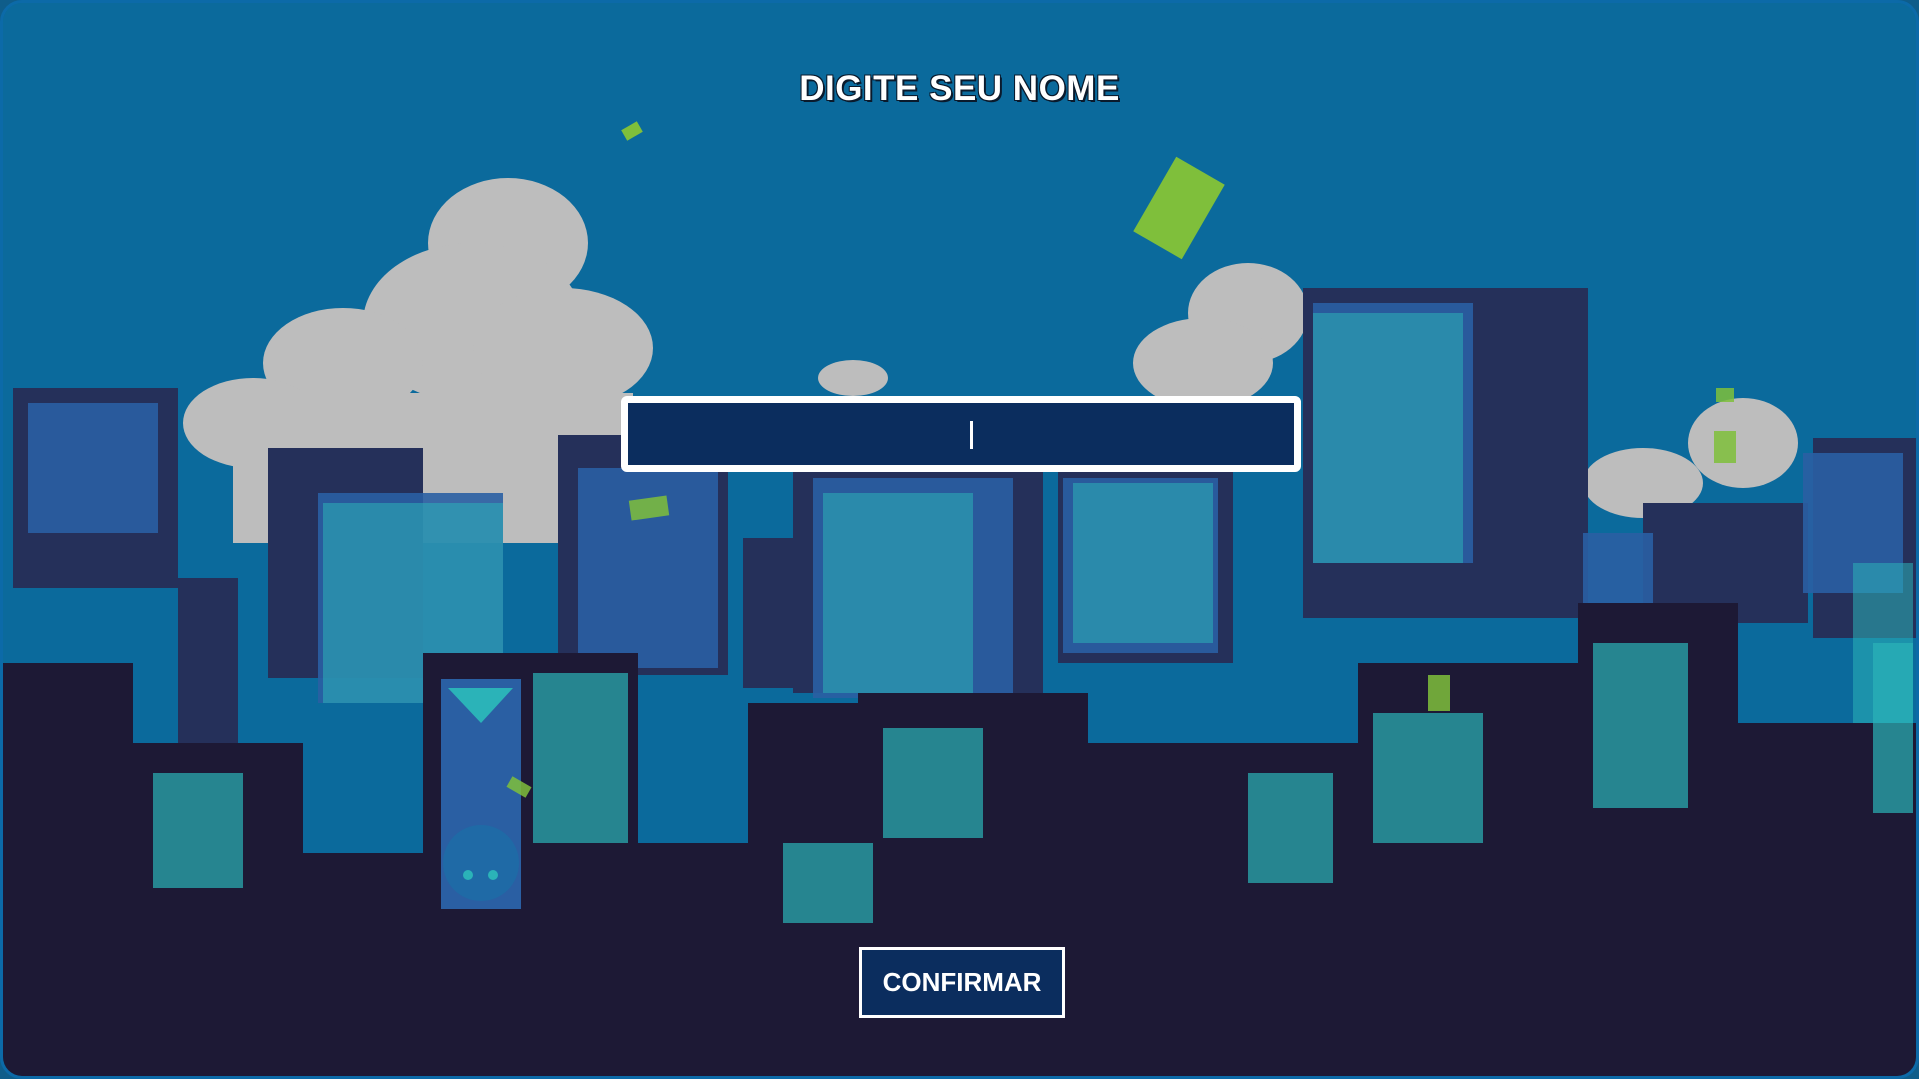  What do you see at coordinates (961, 434) in the screenshot?
I see `name-input` at bounding box center [961, 434].